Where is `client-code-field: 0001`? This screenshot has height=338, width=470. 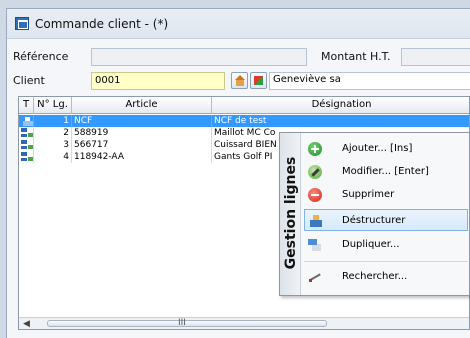 client-code-field: 0001 is located at coordinates (158, 81).